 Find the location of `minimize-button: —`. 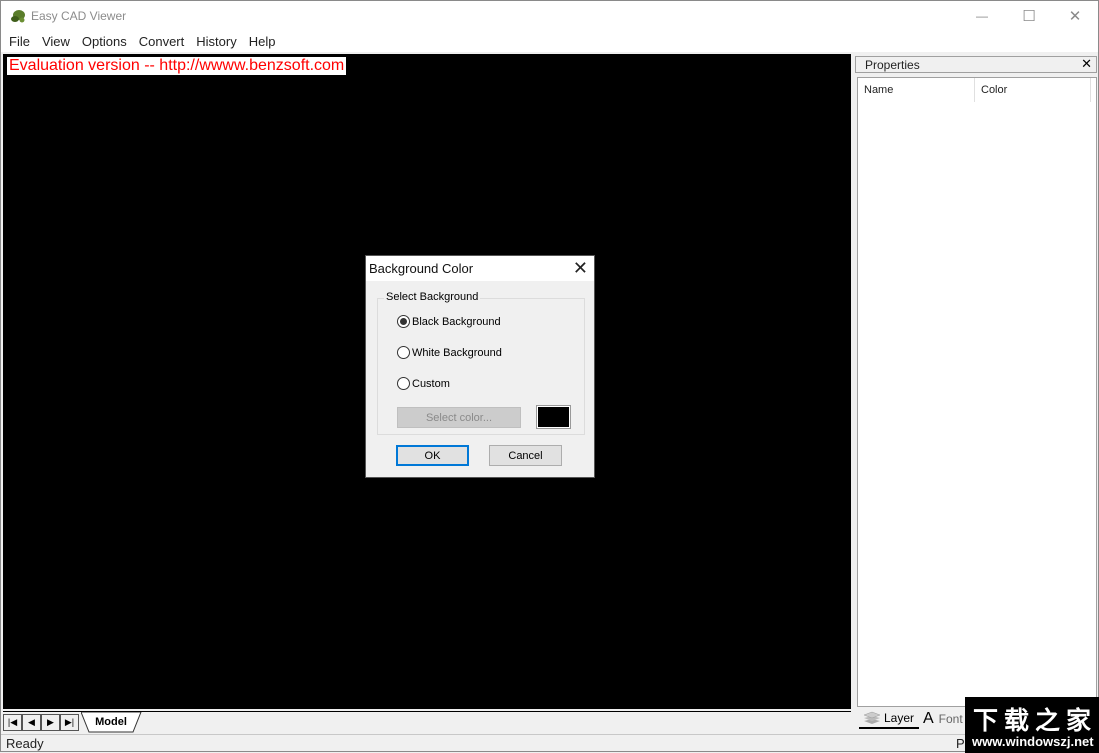

minimize-button: — is located at coordinates (982, 16).